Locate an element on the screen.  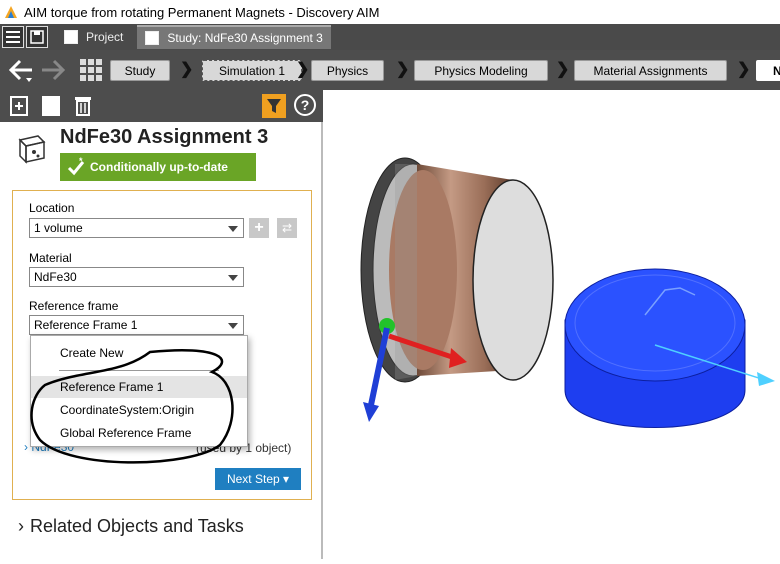
next-step-label: Next Step ▾ is located at coordinates (258, 479).